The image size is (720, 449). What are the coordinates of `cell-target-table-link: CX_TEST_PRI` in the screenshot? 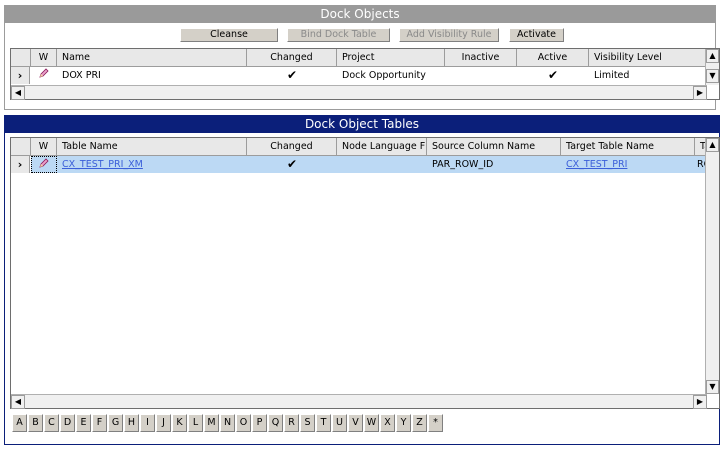 It's located at (628, 164).